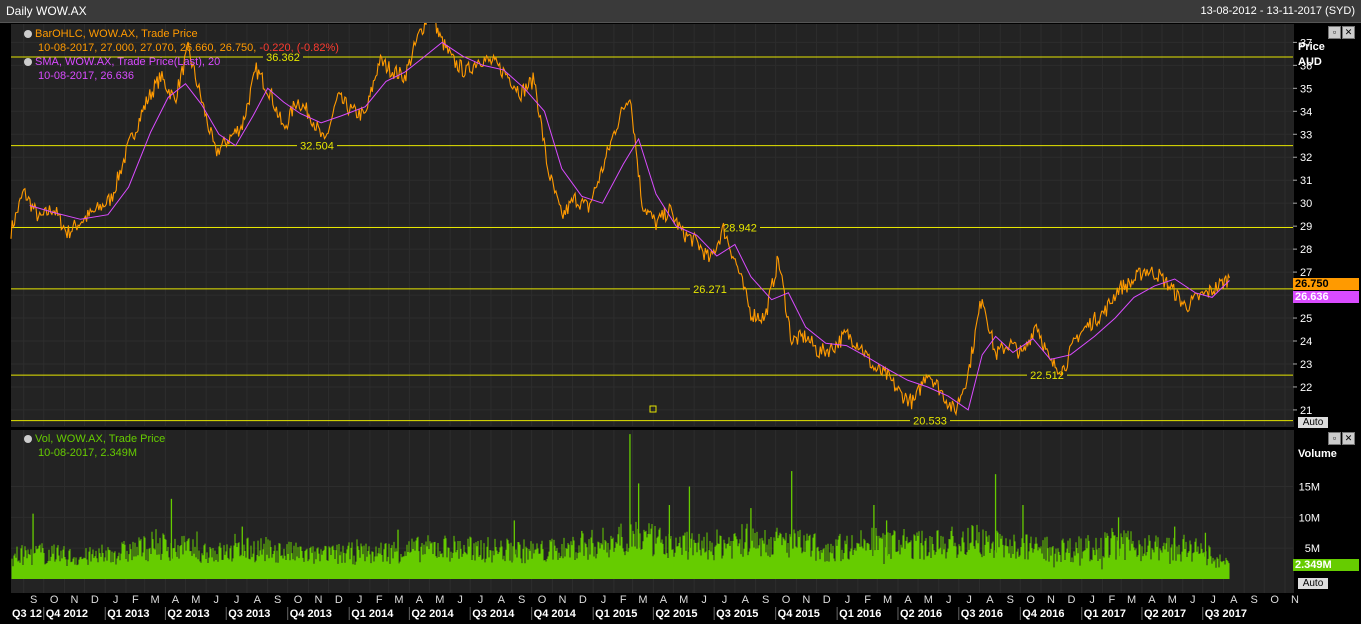 Image resolution: width=1361 pixels, height=624 pixels. What do you see at coordinates (1313, 422) in the screenshot?
I see `price-auto-button: Auto` at bounding box center [1313, 422].